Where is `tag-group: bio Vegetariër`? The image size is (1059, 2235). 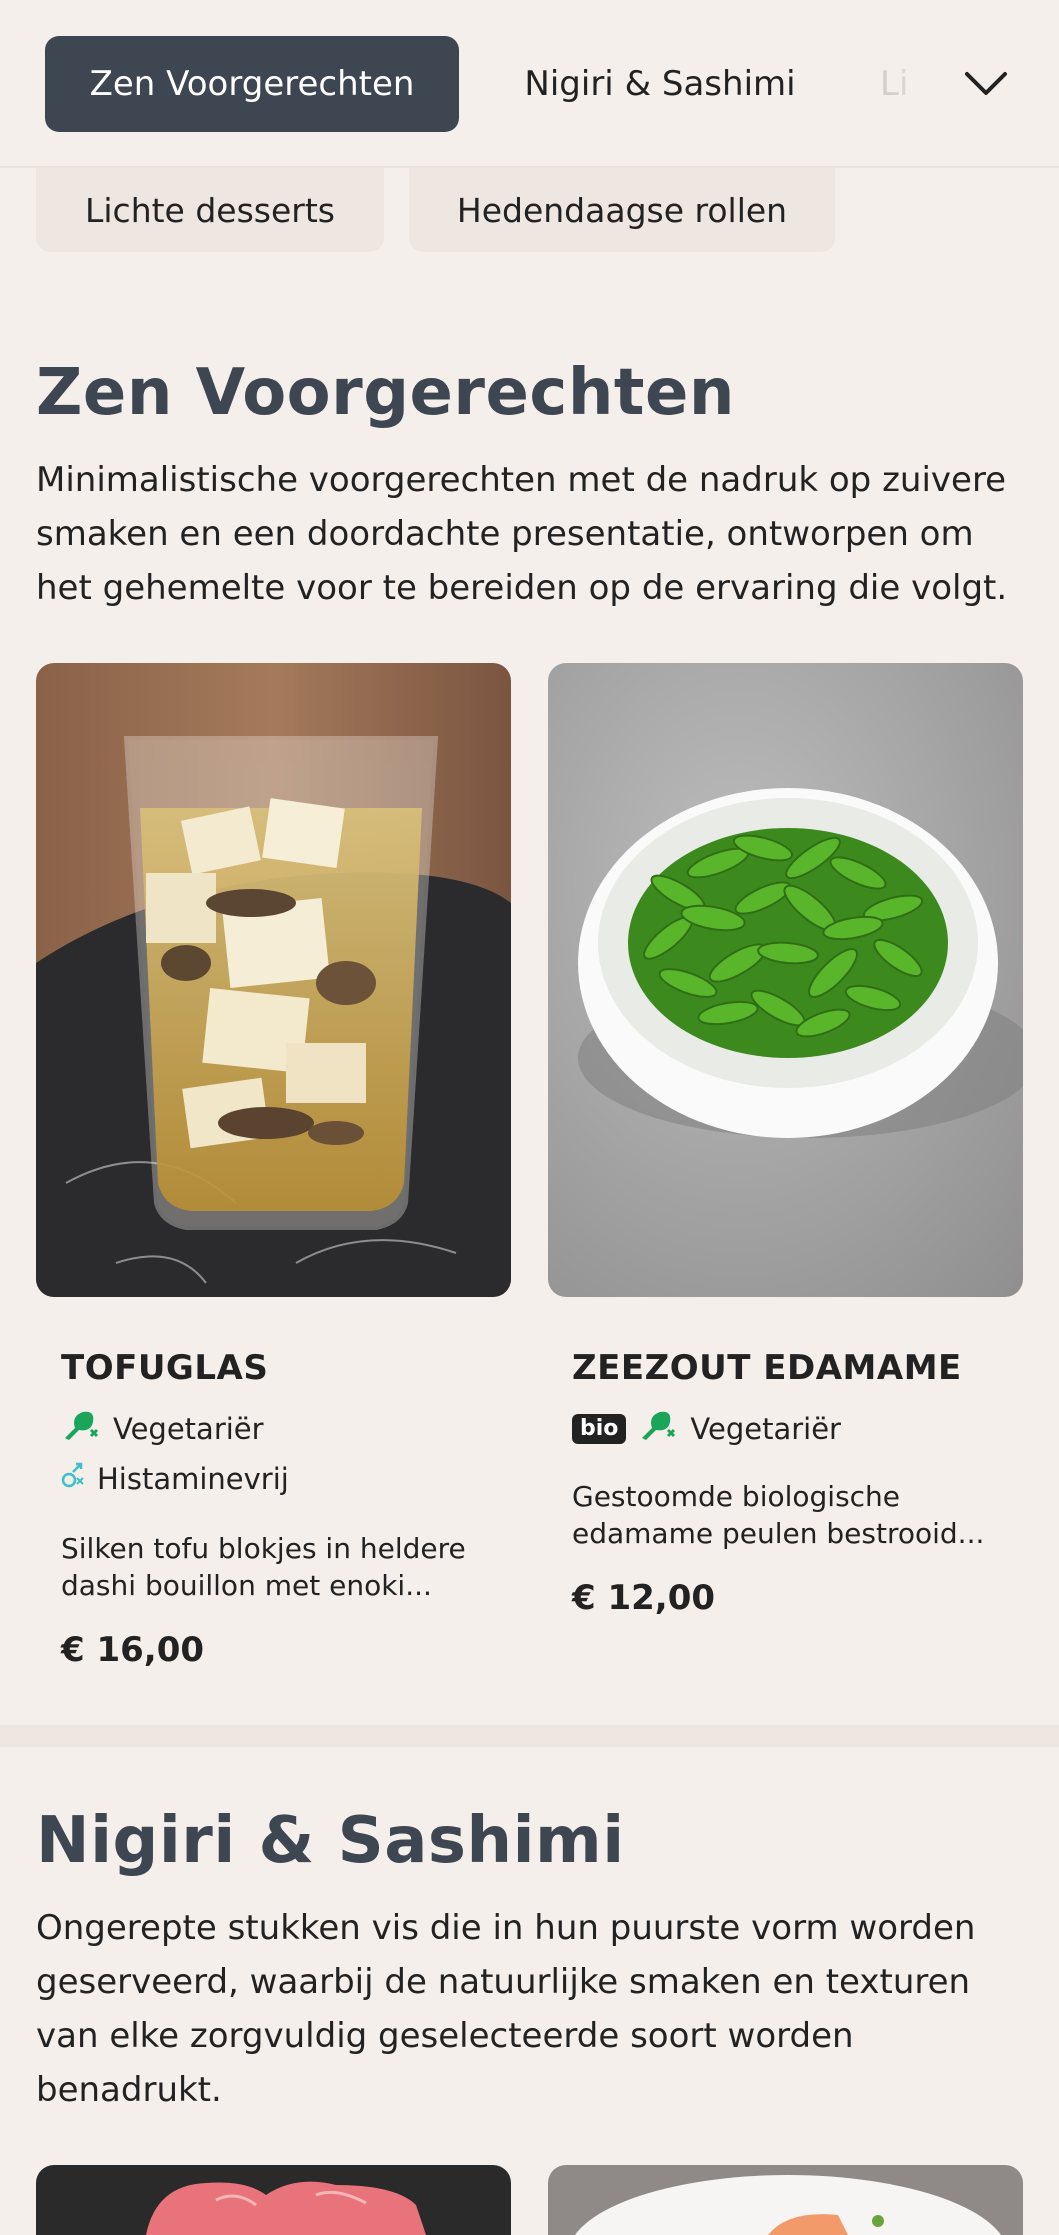
tag-group: bio Vegetariër is located at coordinates (706, 1428).